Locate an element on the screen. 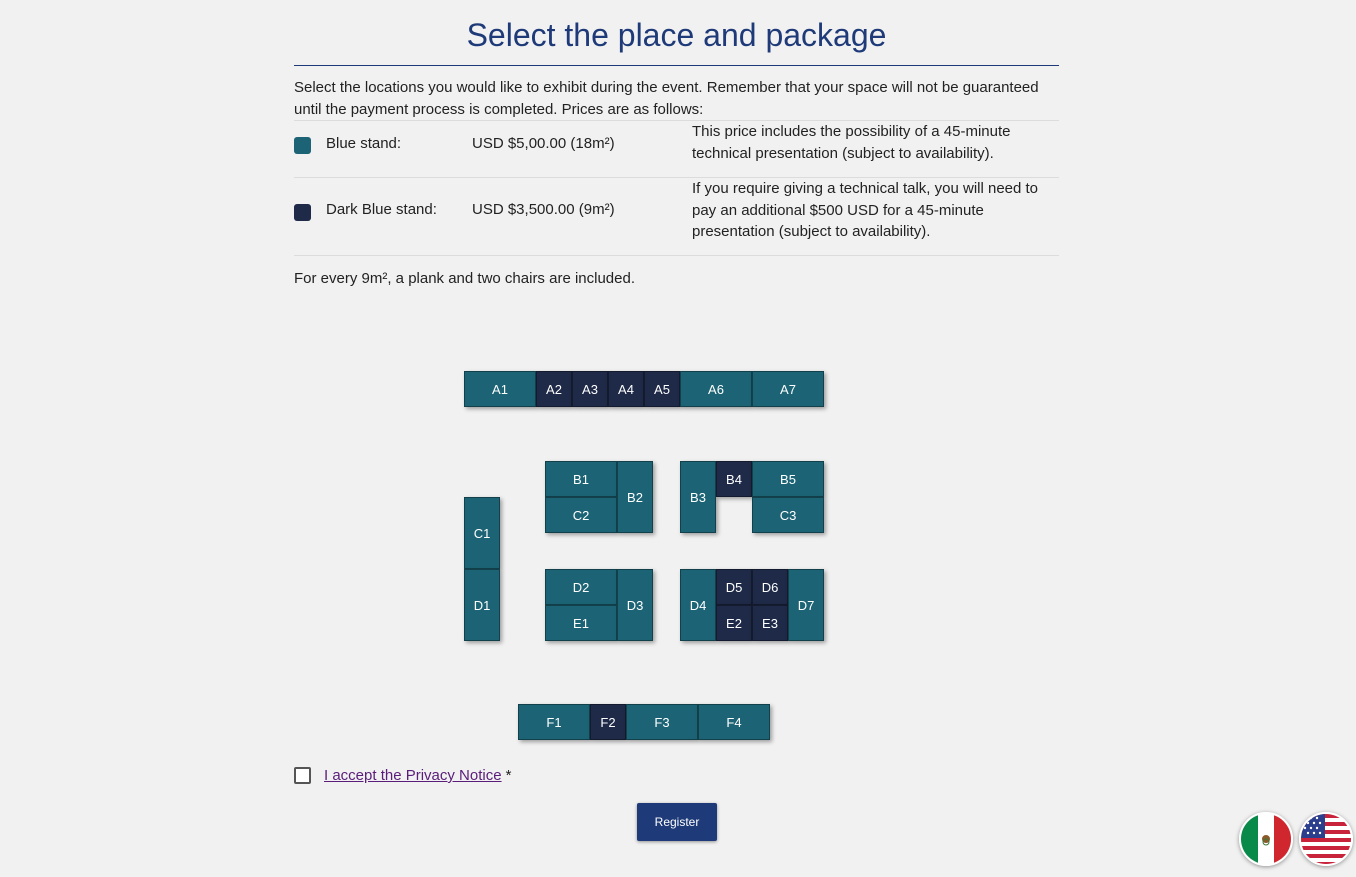 The width and height of the screenshot is (1356, 877). booth-c3: C3 is located at coordinates (788, 515).